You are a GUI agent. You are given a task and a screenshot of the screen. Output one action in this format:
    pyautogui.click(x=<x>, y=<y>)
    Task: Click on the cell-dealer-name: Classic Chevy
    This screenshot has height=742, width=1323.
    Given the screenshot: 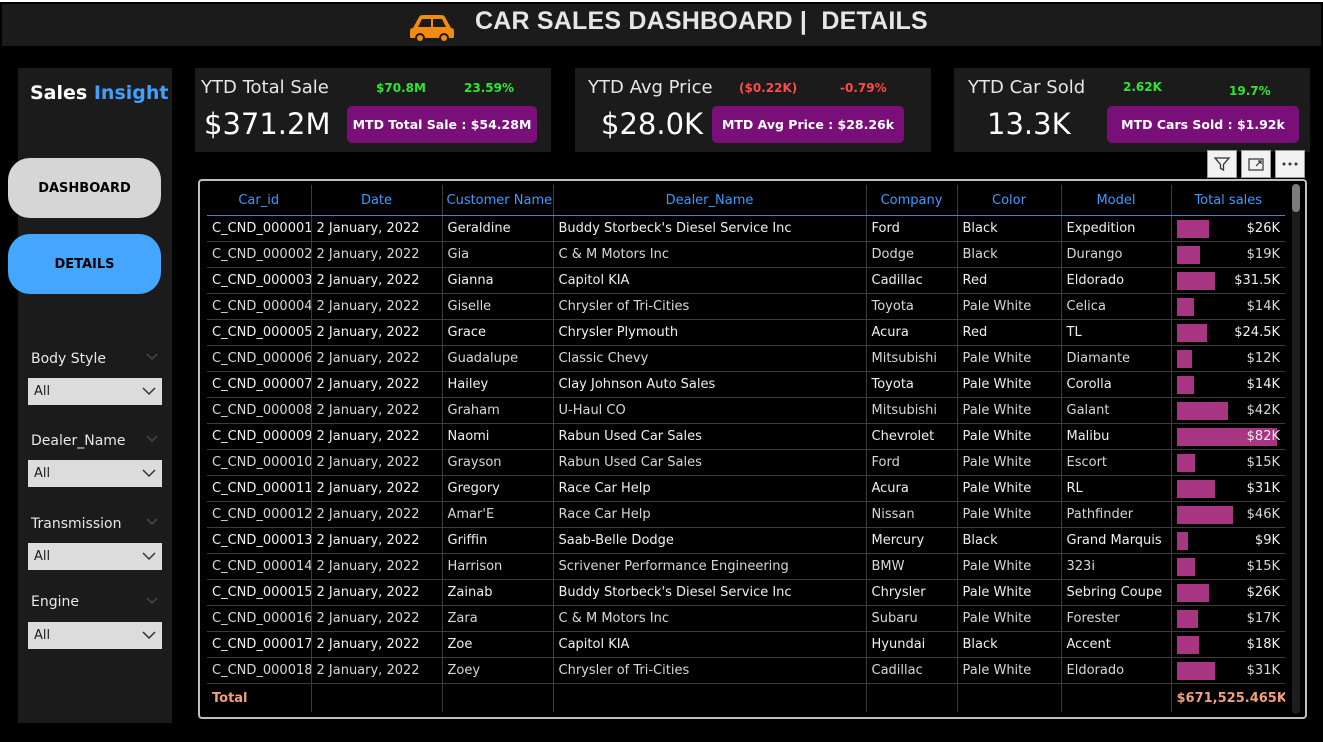 What is the action you would take?
    pyautogui.click(x=709, y=358)
    